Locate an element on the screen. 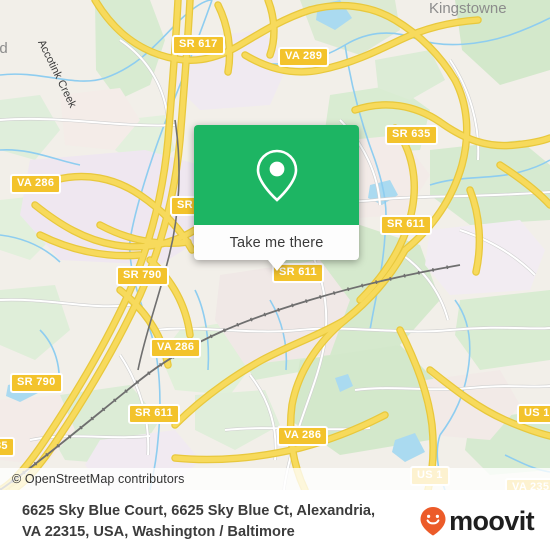 Image resolution: width=550 pixels, height=550 pixels. road-shield-va286-nw: VA 286 is located at coordinates (36, 184).